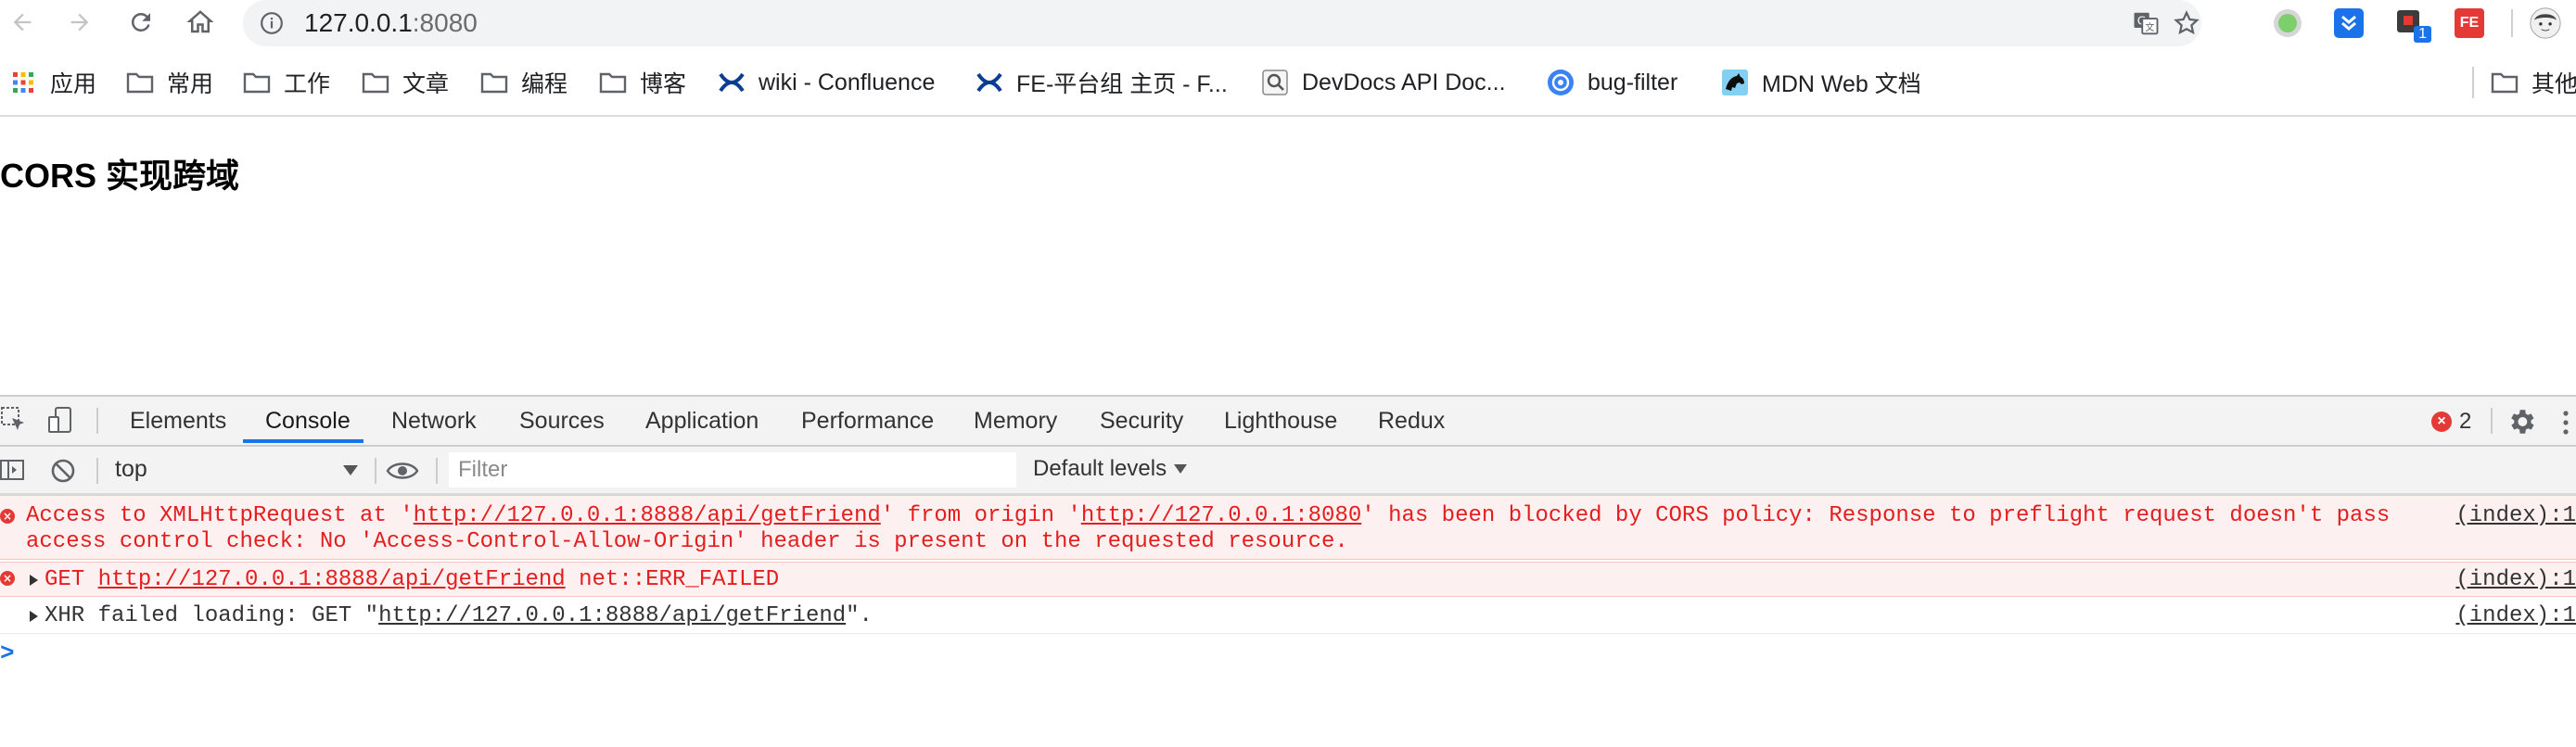  I want to click on reload-icon, so click(140, 22).